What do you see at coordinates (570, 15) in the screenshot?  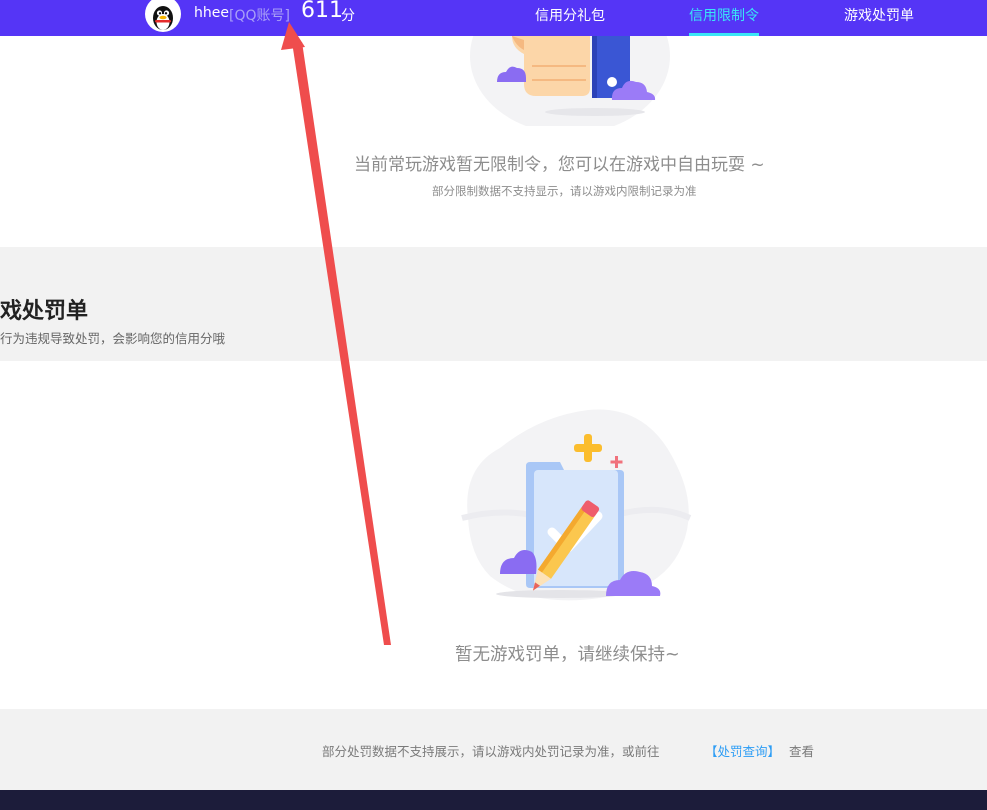 I see `nav-item-credit-gift: 信用分礼包` at bounding box center [570, 15].